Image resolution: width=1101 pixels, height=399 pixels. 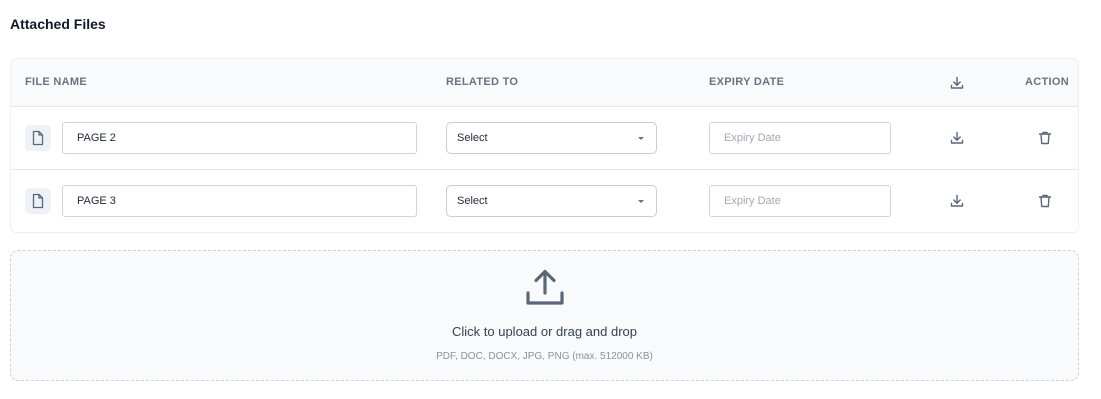 What do you see at coordinates (56, 82) in the screenshot?
I see `header-file-name: FILE NAME` at bounding box center [56, 82].